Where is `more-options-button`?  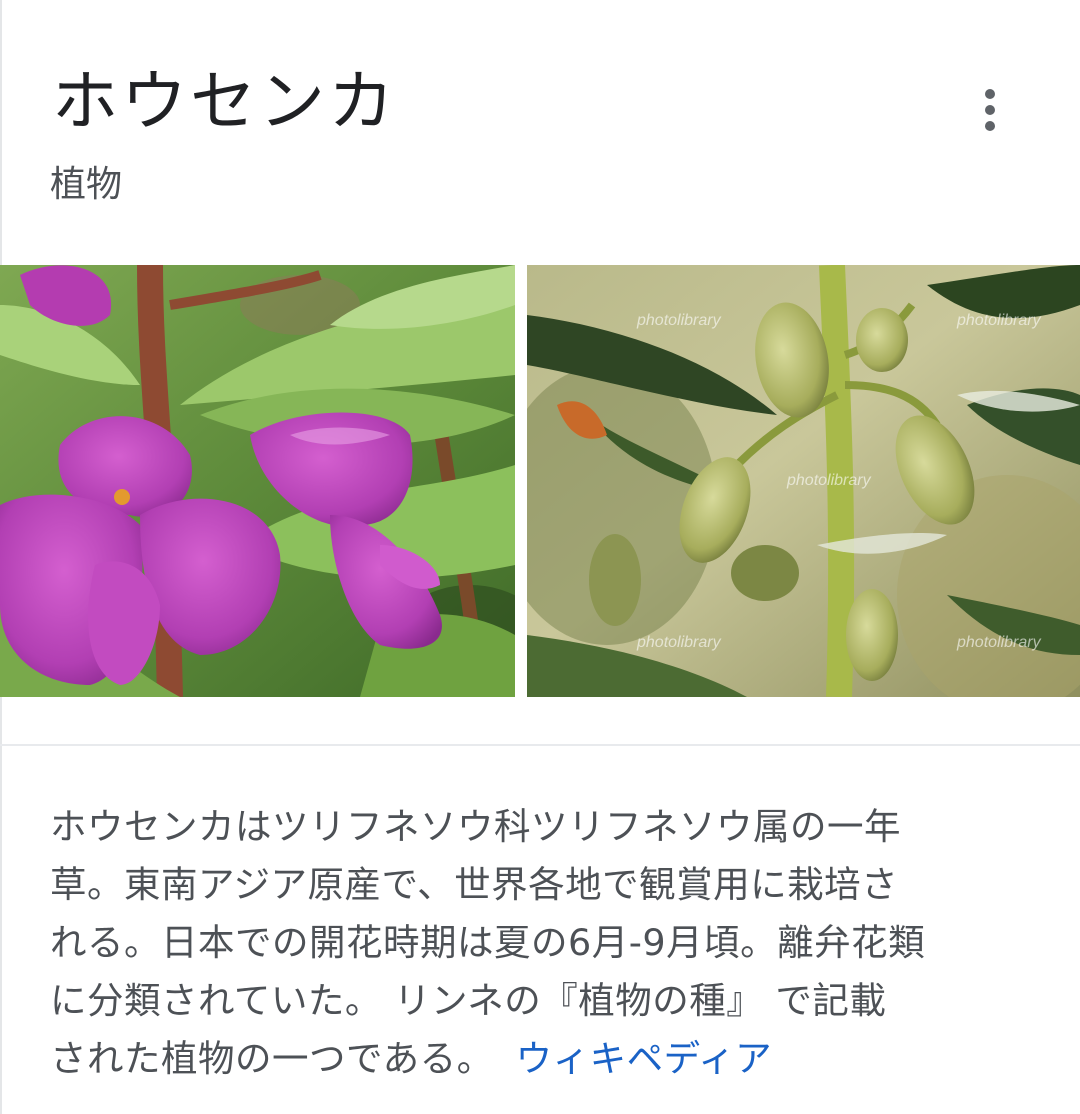
more-options-button is located at coordinates (990, 110).